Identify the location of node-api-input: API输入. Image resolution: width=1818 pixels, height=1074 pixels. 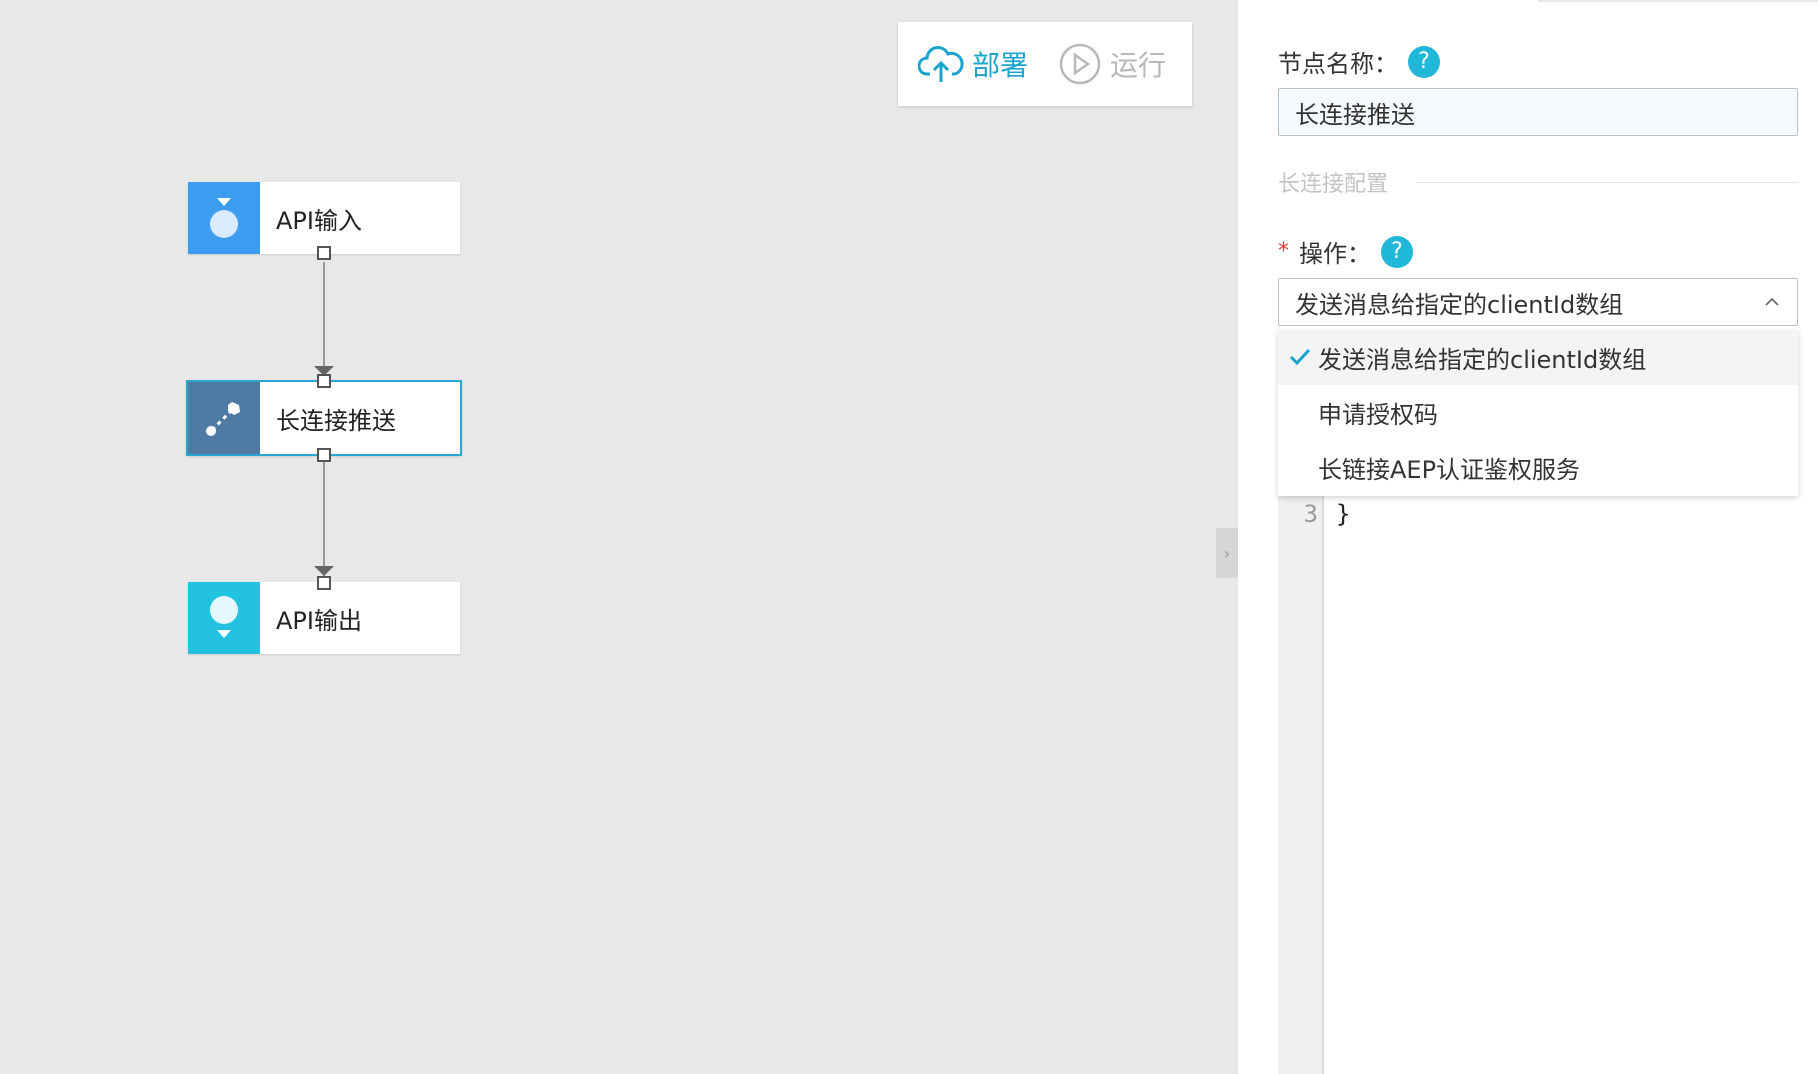
(324, 218).